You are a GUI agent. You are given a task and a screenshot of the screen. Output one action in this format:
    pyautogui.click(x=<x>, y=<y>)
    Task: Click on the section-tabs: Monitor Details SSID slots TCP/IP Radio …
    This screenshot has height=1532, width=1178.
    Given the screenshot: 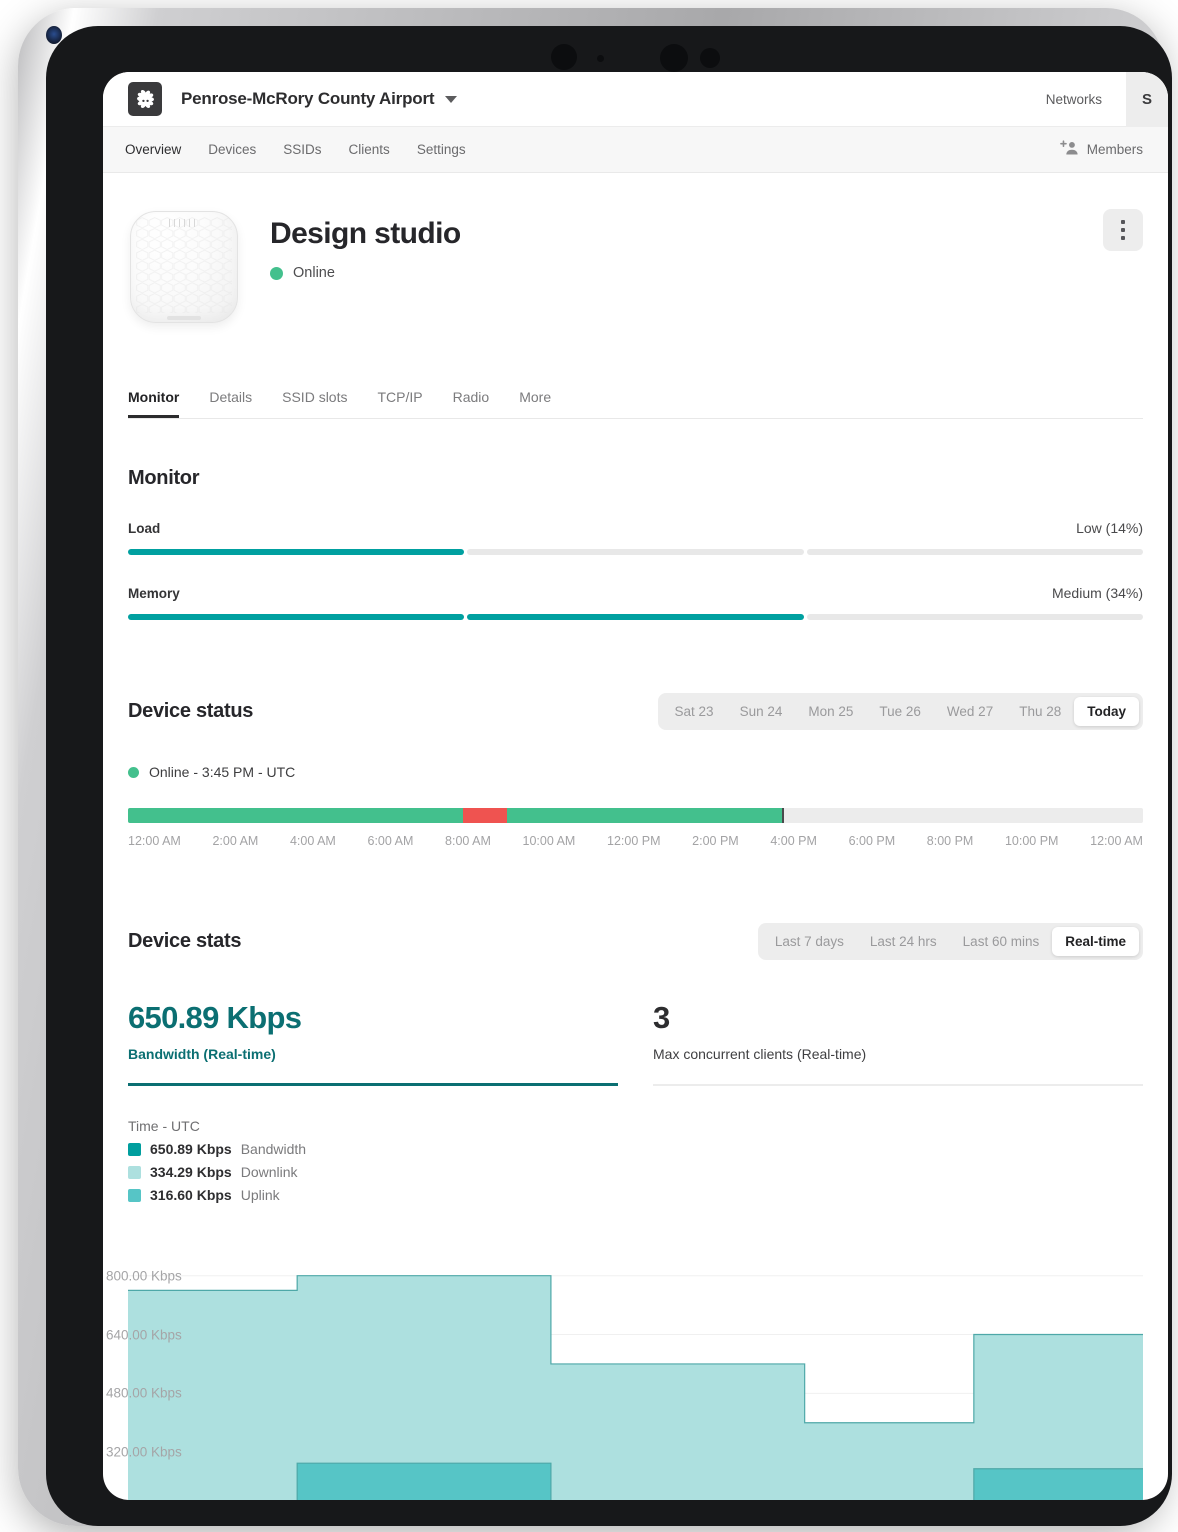 What is the action you would take?
    pyautogui.click(x=635, y=404)
    